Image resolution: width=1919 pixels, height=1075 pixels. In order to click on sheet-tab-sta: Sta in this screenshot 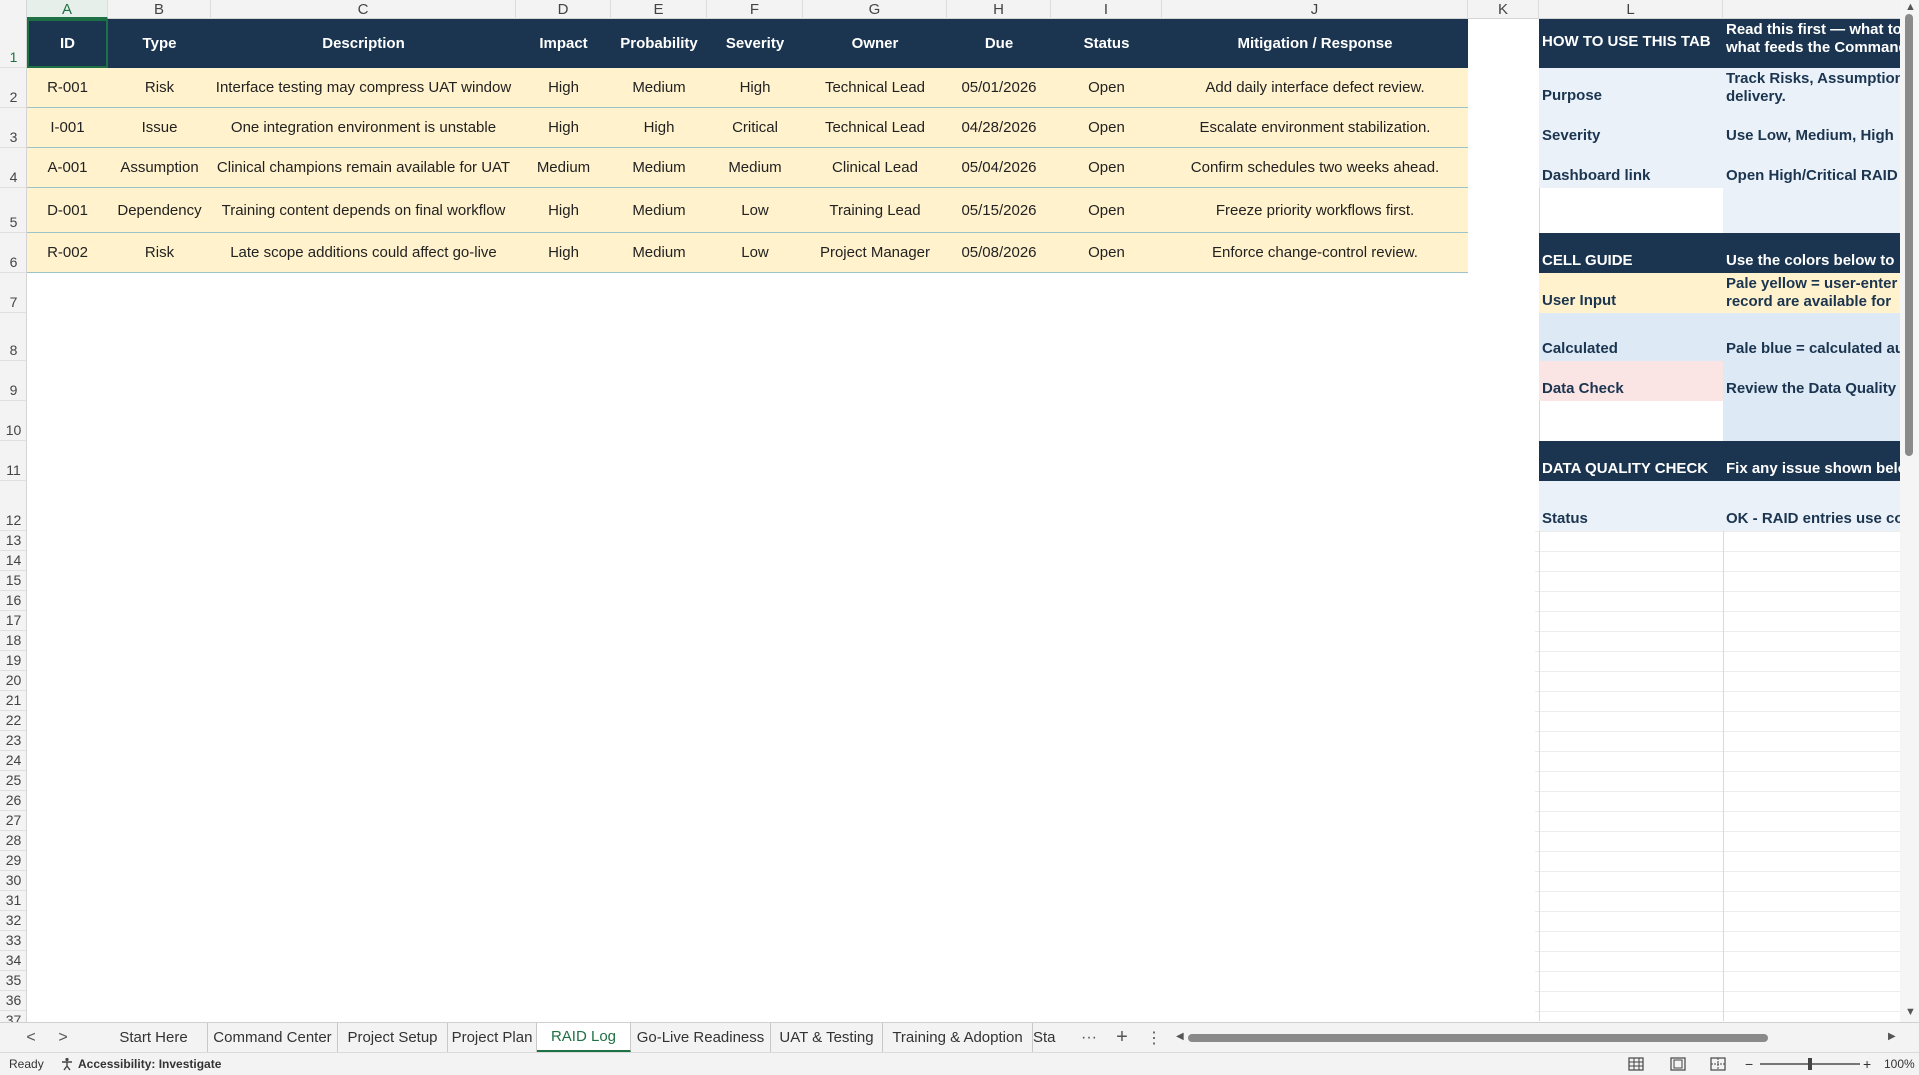, I will do `click(1049, 1037)`.